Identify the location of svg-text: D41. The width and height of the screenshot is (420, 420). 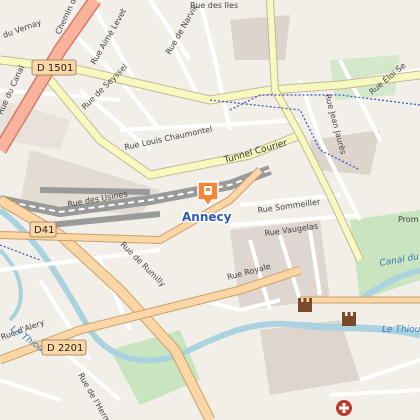
(44, 230).